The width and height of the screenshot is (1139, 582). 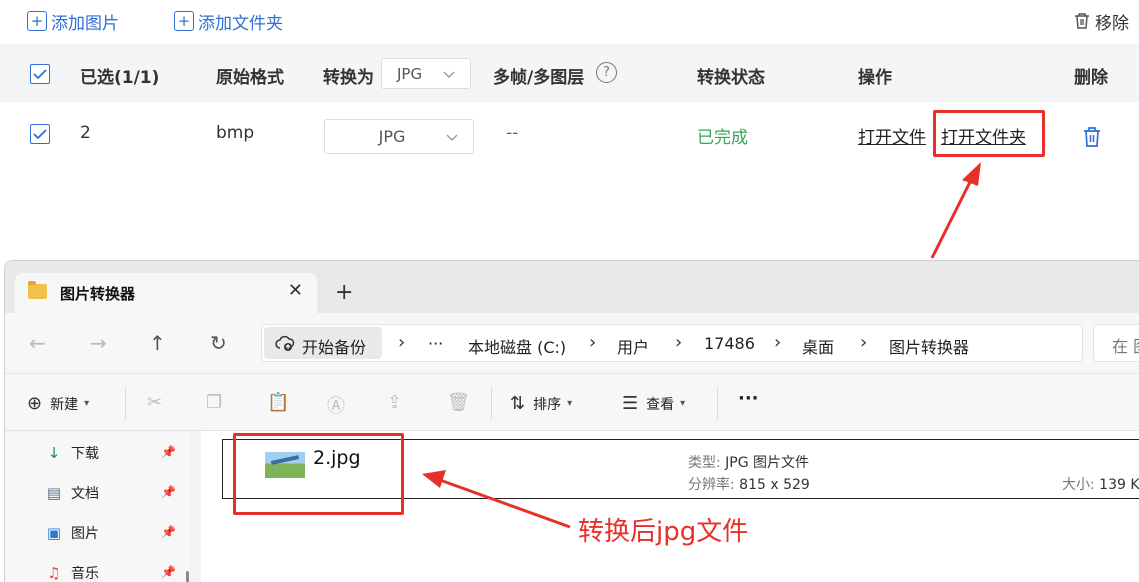 What do you see at coordinates (955, 210) in the screenshot?
I see `arrow-to-open-folder` at bounding box center [955, 210].